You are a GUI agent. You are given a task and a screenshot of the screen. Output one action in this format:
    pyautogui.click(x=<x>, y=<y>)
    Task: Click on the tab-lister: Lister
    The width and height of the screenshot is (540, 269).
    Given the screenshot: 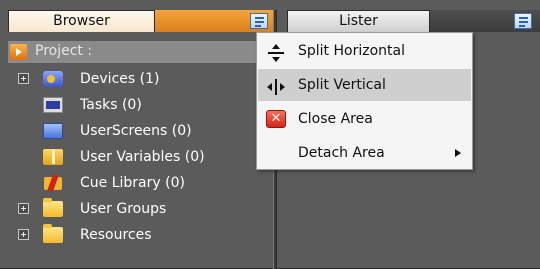 What is the action you would take?
    pyautogui.click(x=358, y=21)
    